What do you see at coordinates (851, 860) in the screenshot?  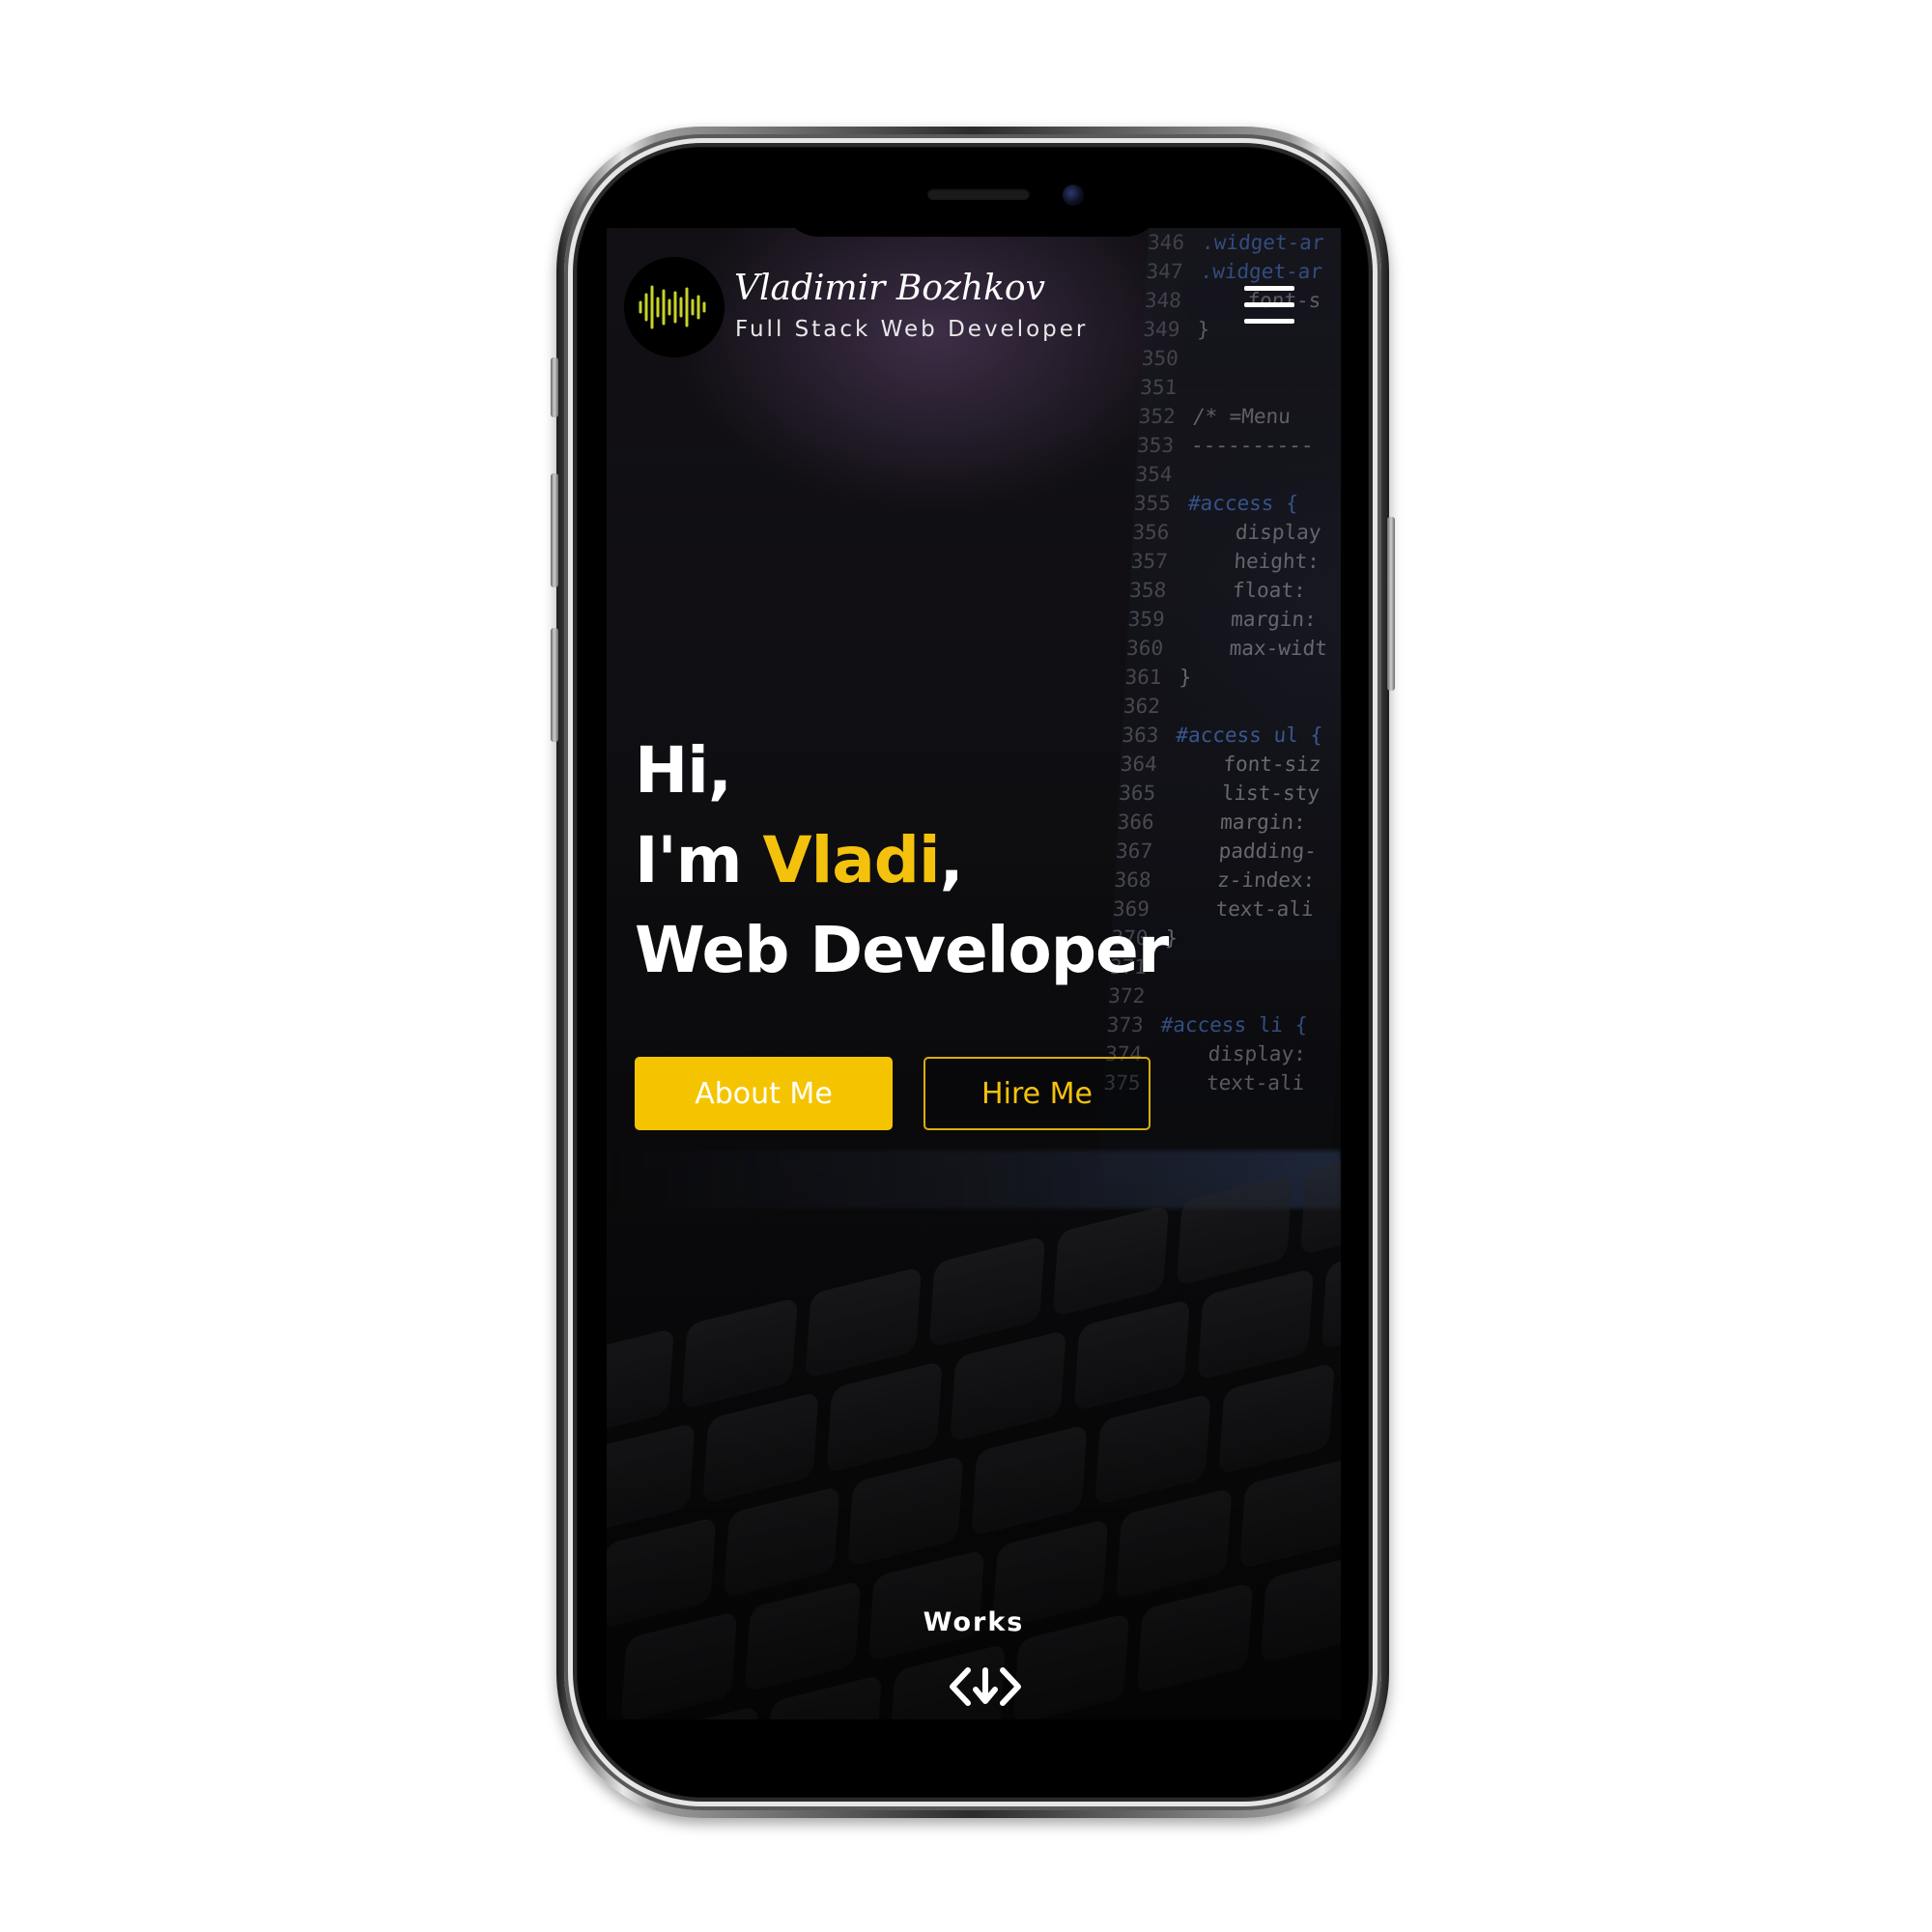 I see `hero-name-accent: Vladi` at bounding box center [851, 860].